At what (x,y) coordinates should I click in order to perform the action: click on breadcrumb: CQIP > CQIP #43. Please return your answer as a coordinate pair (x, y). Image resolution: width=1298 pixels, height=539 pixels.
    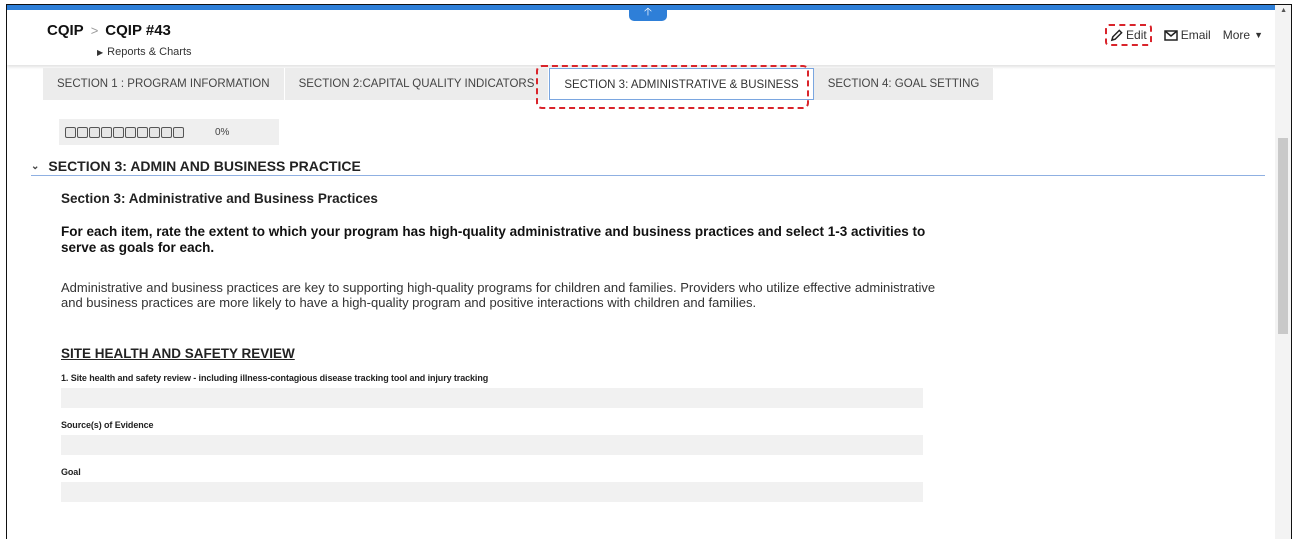
    Looking at the image, I should click on (109, 30).